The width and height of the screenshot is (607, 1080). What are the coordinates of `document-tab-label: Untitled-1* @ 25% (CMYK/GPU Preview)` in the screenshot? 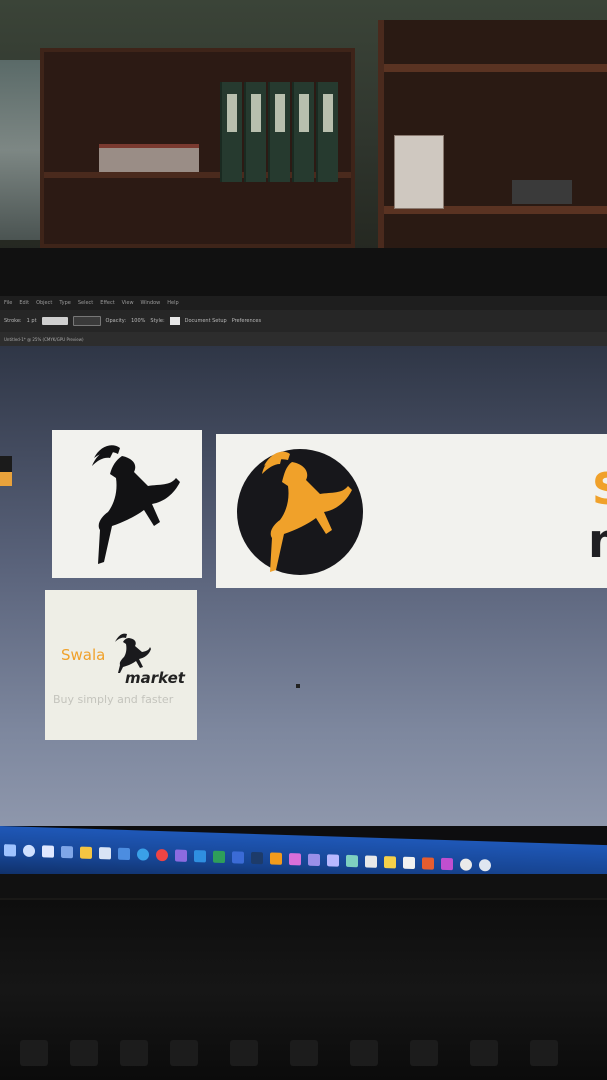 It's located at (44, 339).